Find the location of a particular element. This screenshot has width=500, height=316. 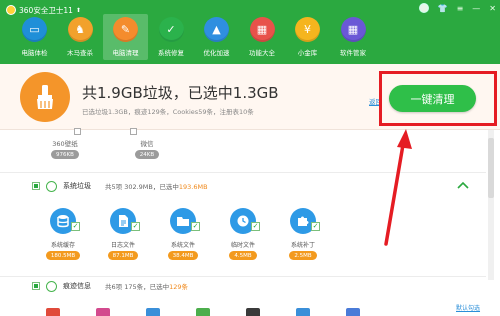

list-item: ✓ 临时文件 4.5MB is located at coordinates (243, 234).